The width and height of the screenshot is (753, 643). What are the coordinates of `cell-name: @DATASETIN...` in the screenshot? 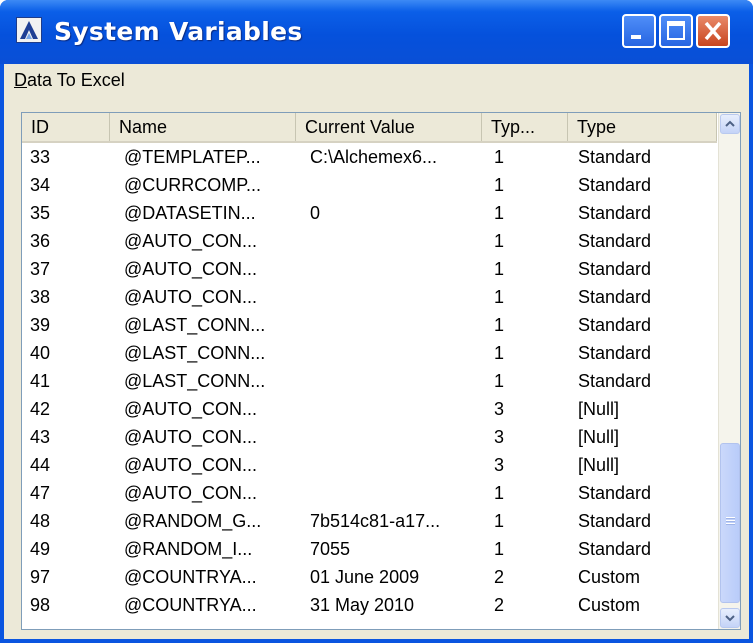 It's located at (190, 213).